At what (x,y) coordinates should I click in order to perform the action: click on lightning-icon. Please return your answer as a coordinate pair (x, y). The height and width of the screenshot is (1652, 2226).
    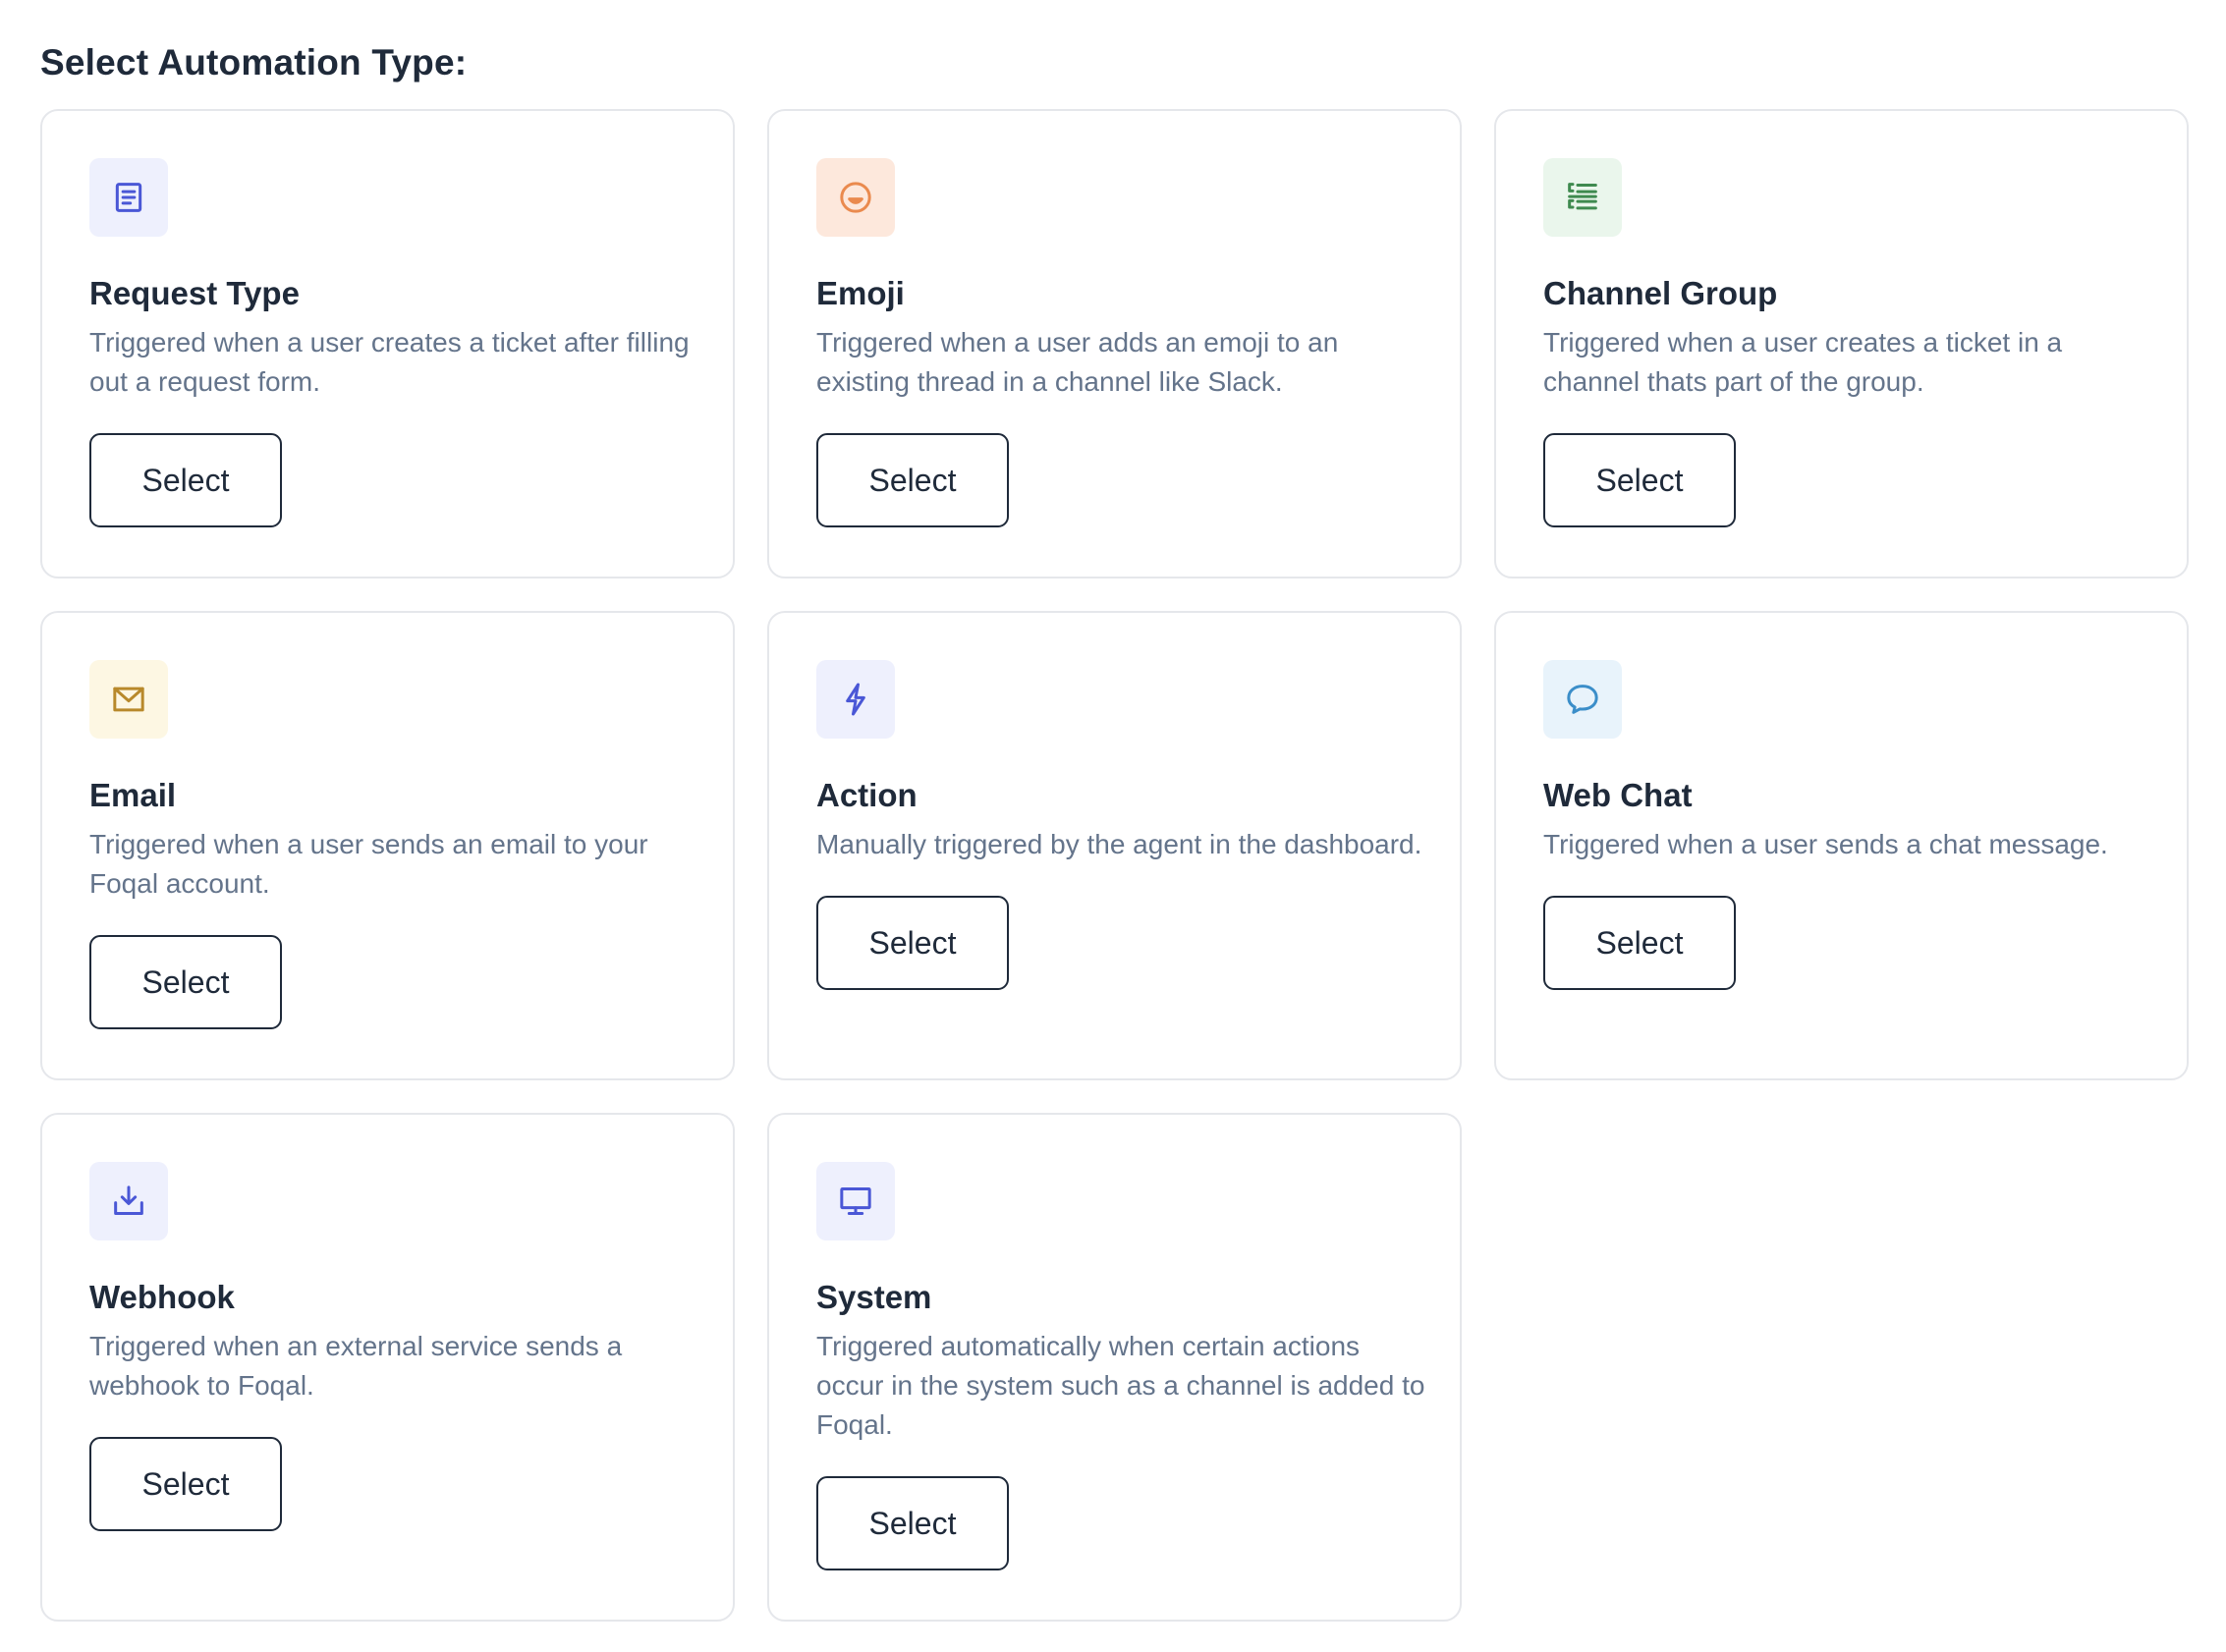
    Looking at the image, I should click on (855, 699).